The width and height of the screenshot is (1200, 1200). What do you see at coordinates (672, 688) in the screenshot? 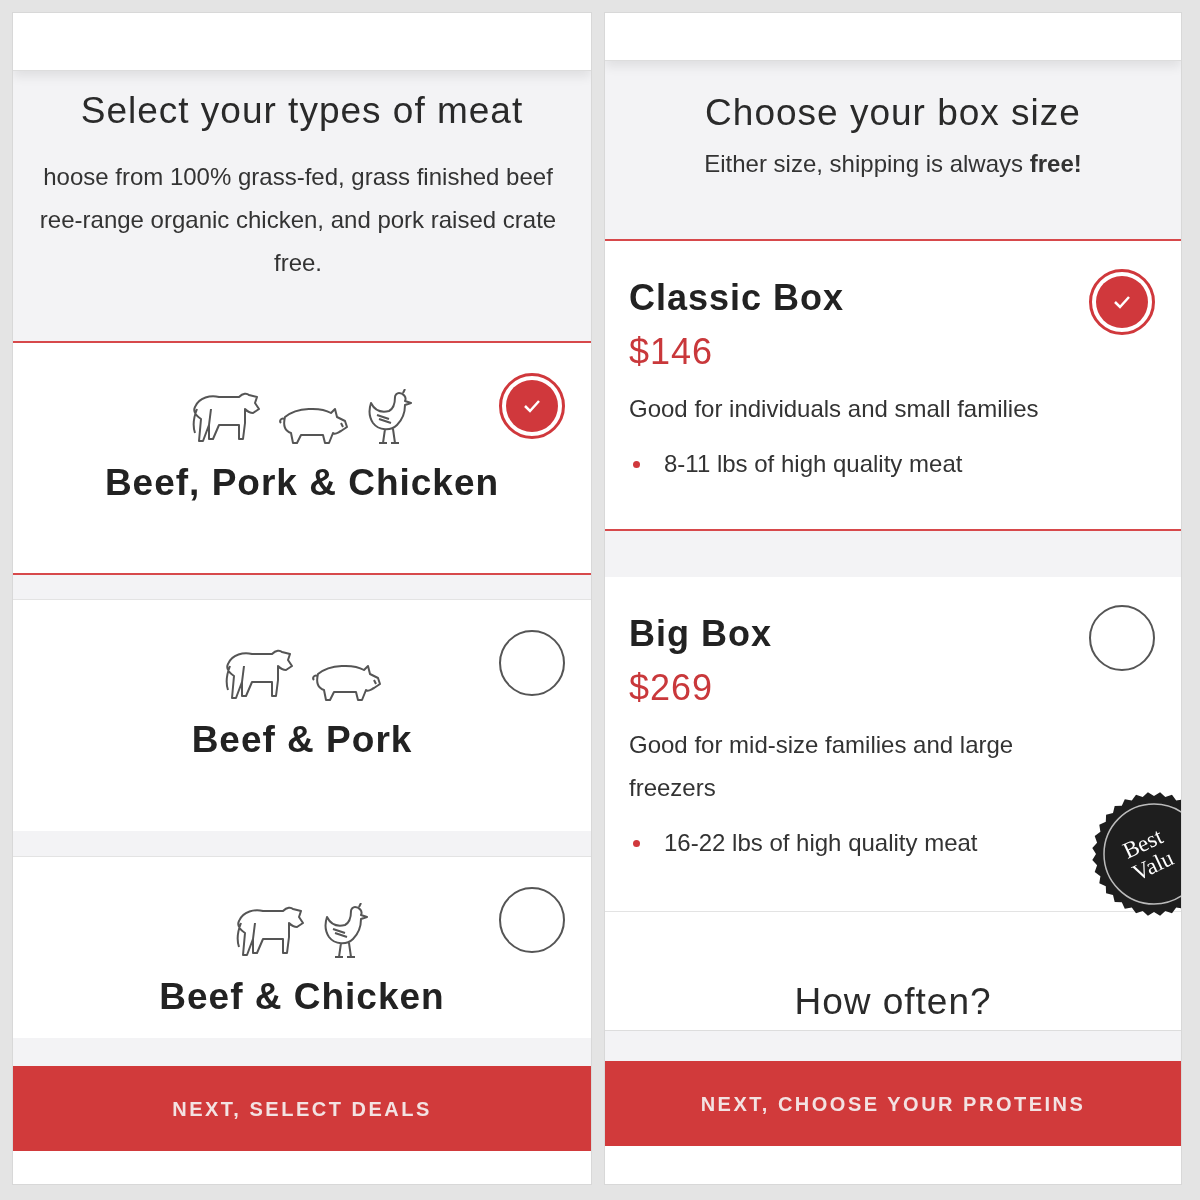
I see `box-price: $269` at bounding box center [672, 688].